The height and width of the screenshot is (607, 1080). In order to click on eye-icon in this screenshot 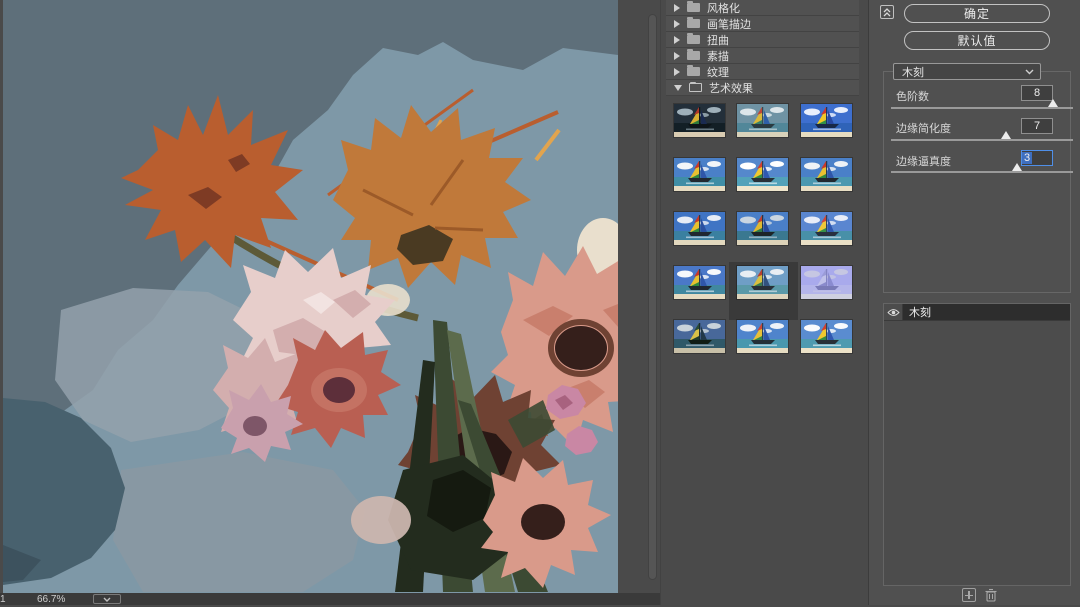, I will do `click(893, 312)`.